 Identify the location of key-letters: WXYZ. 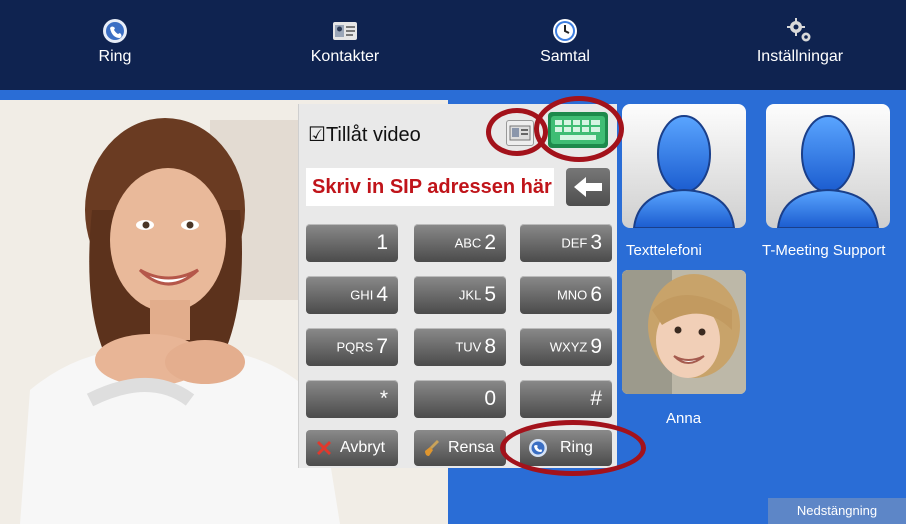
(568, 347).